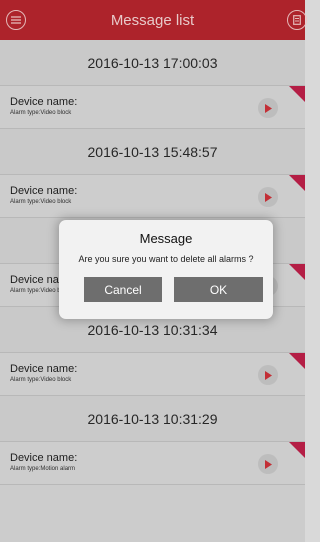 Image resolution: width=320 pixels, height=542 pixels. Describe the element at coordinates (123, 289) in the screenshot. I see `cancel-button: Cancel` at that location.